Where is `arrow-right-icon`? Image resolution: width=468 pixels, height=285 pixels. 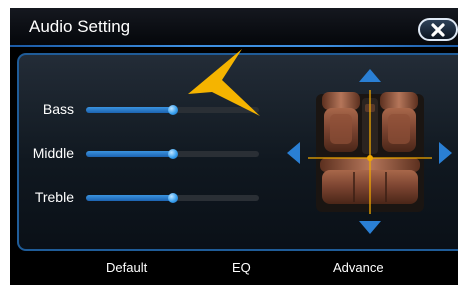
arrow-right-icon is located at coordinates (445, 153).